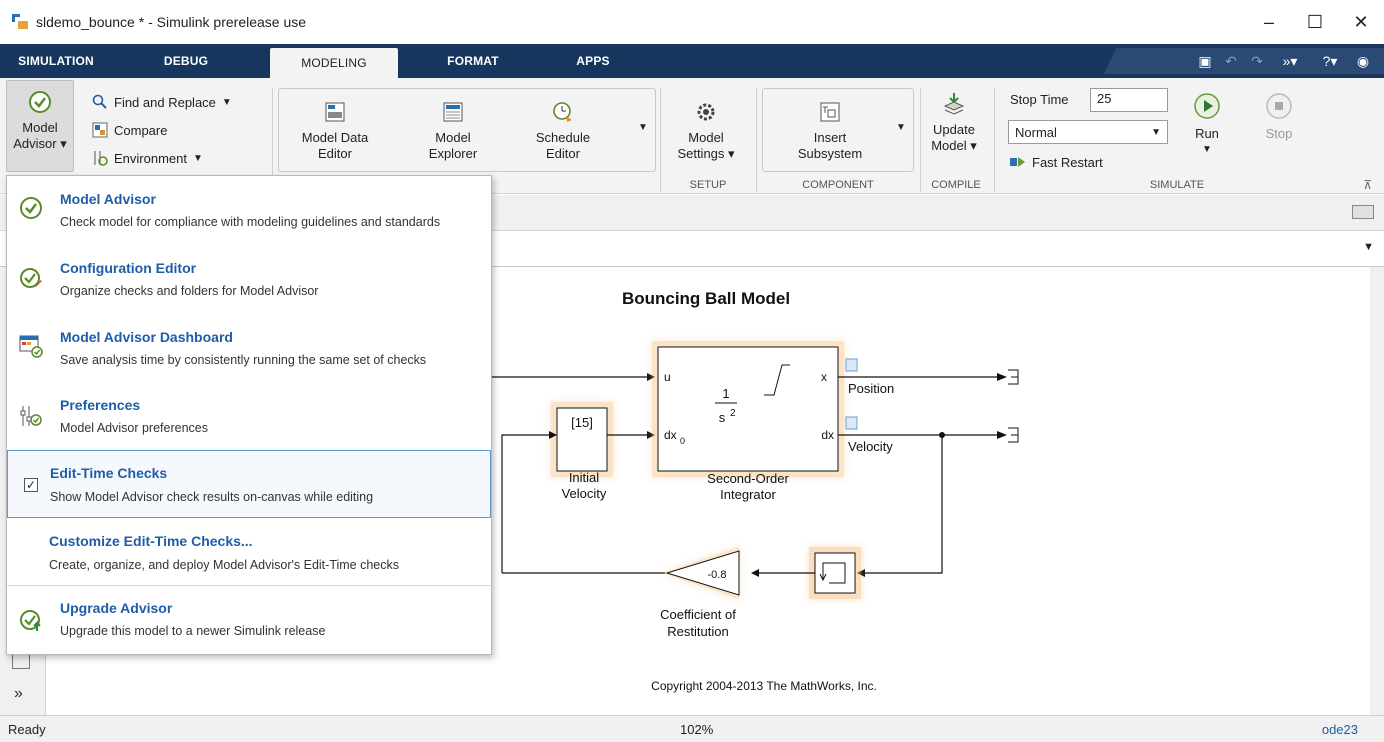  What do you see at coordinates (100, 405) in the screenshot?
I see `menu-item-title: Preferences` at bounding box center [100, 405].